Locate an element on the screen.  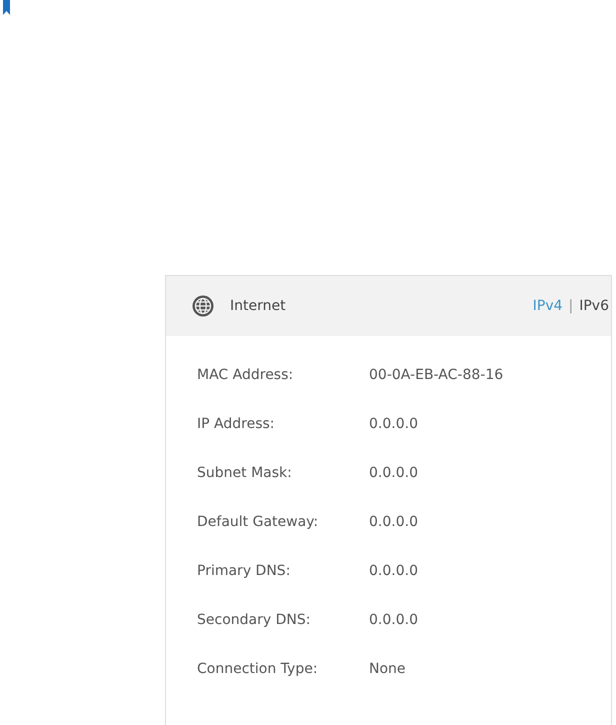
field-label: Connection Type: is located at coordinates (258, 668).